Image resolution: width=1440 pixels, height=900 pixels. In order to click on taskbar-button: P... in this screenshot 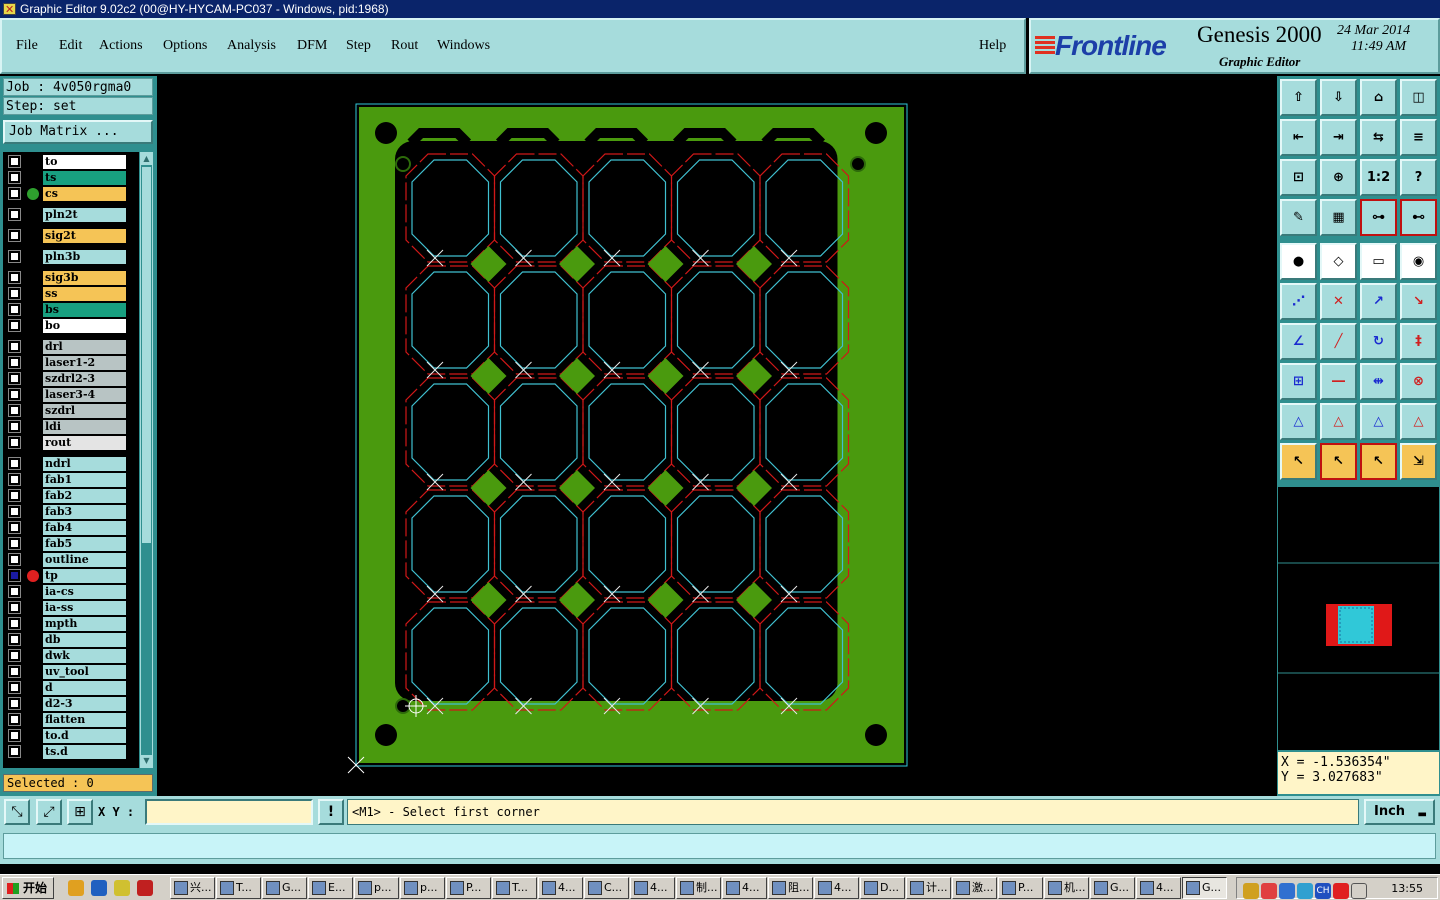, I will do `click(468, 888)`.